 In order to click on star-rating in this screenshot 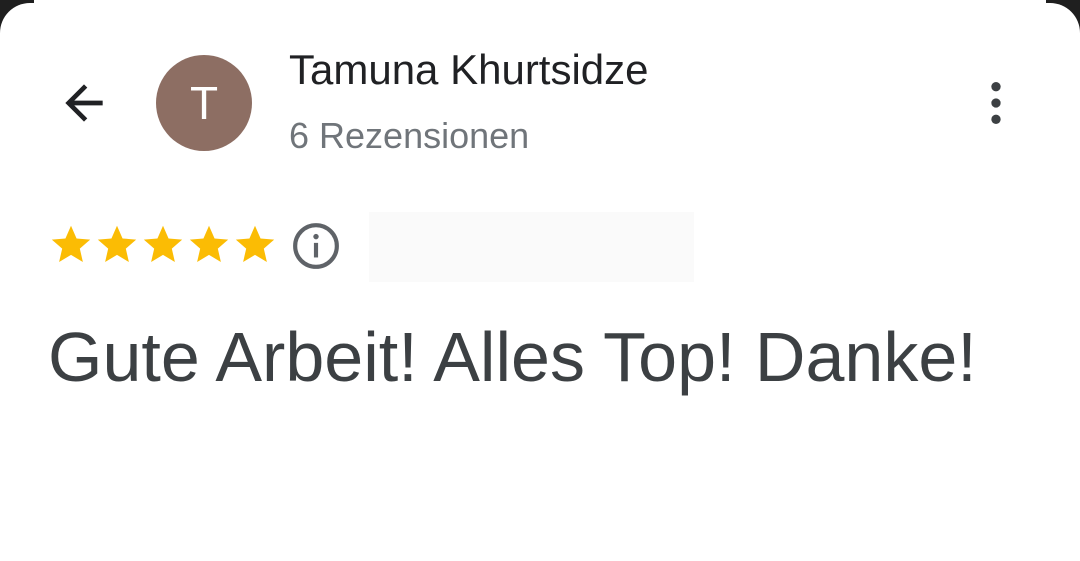, I will do `click(163, 244)`.